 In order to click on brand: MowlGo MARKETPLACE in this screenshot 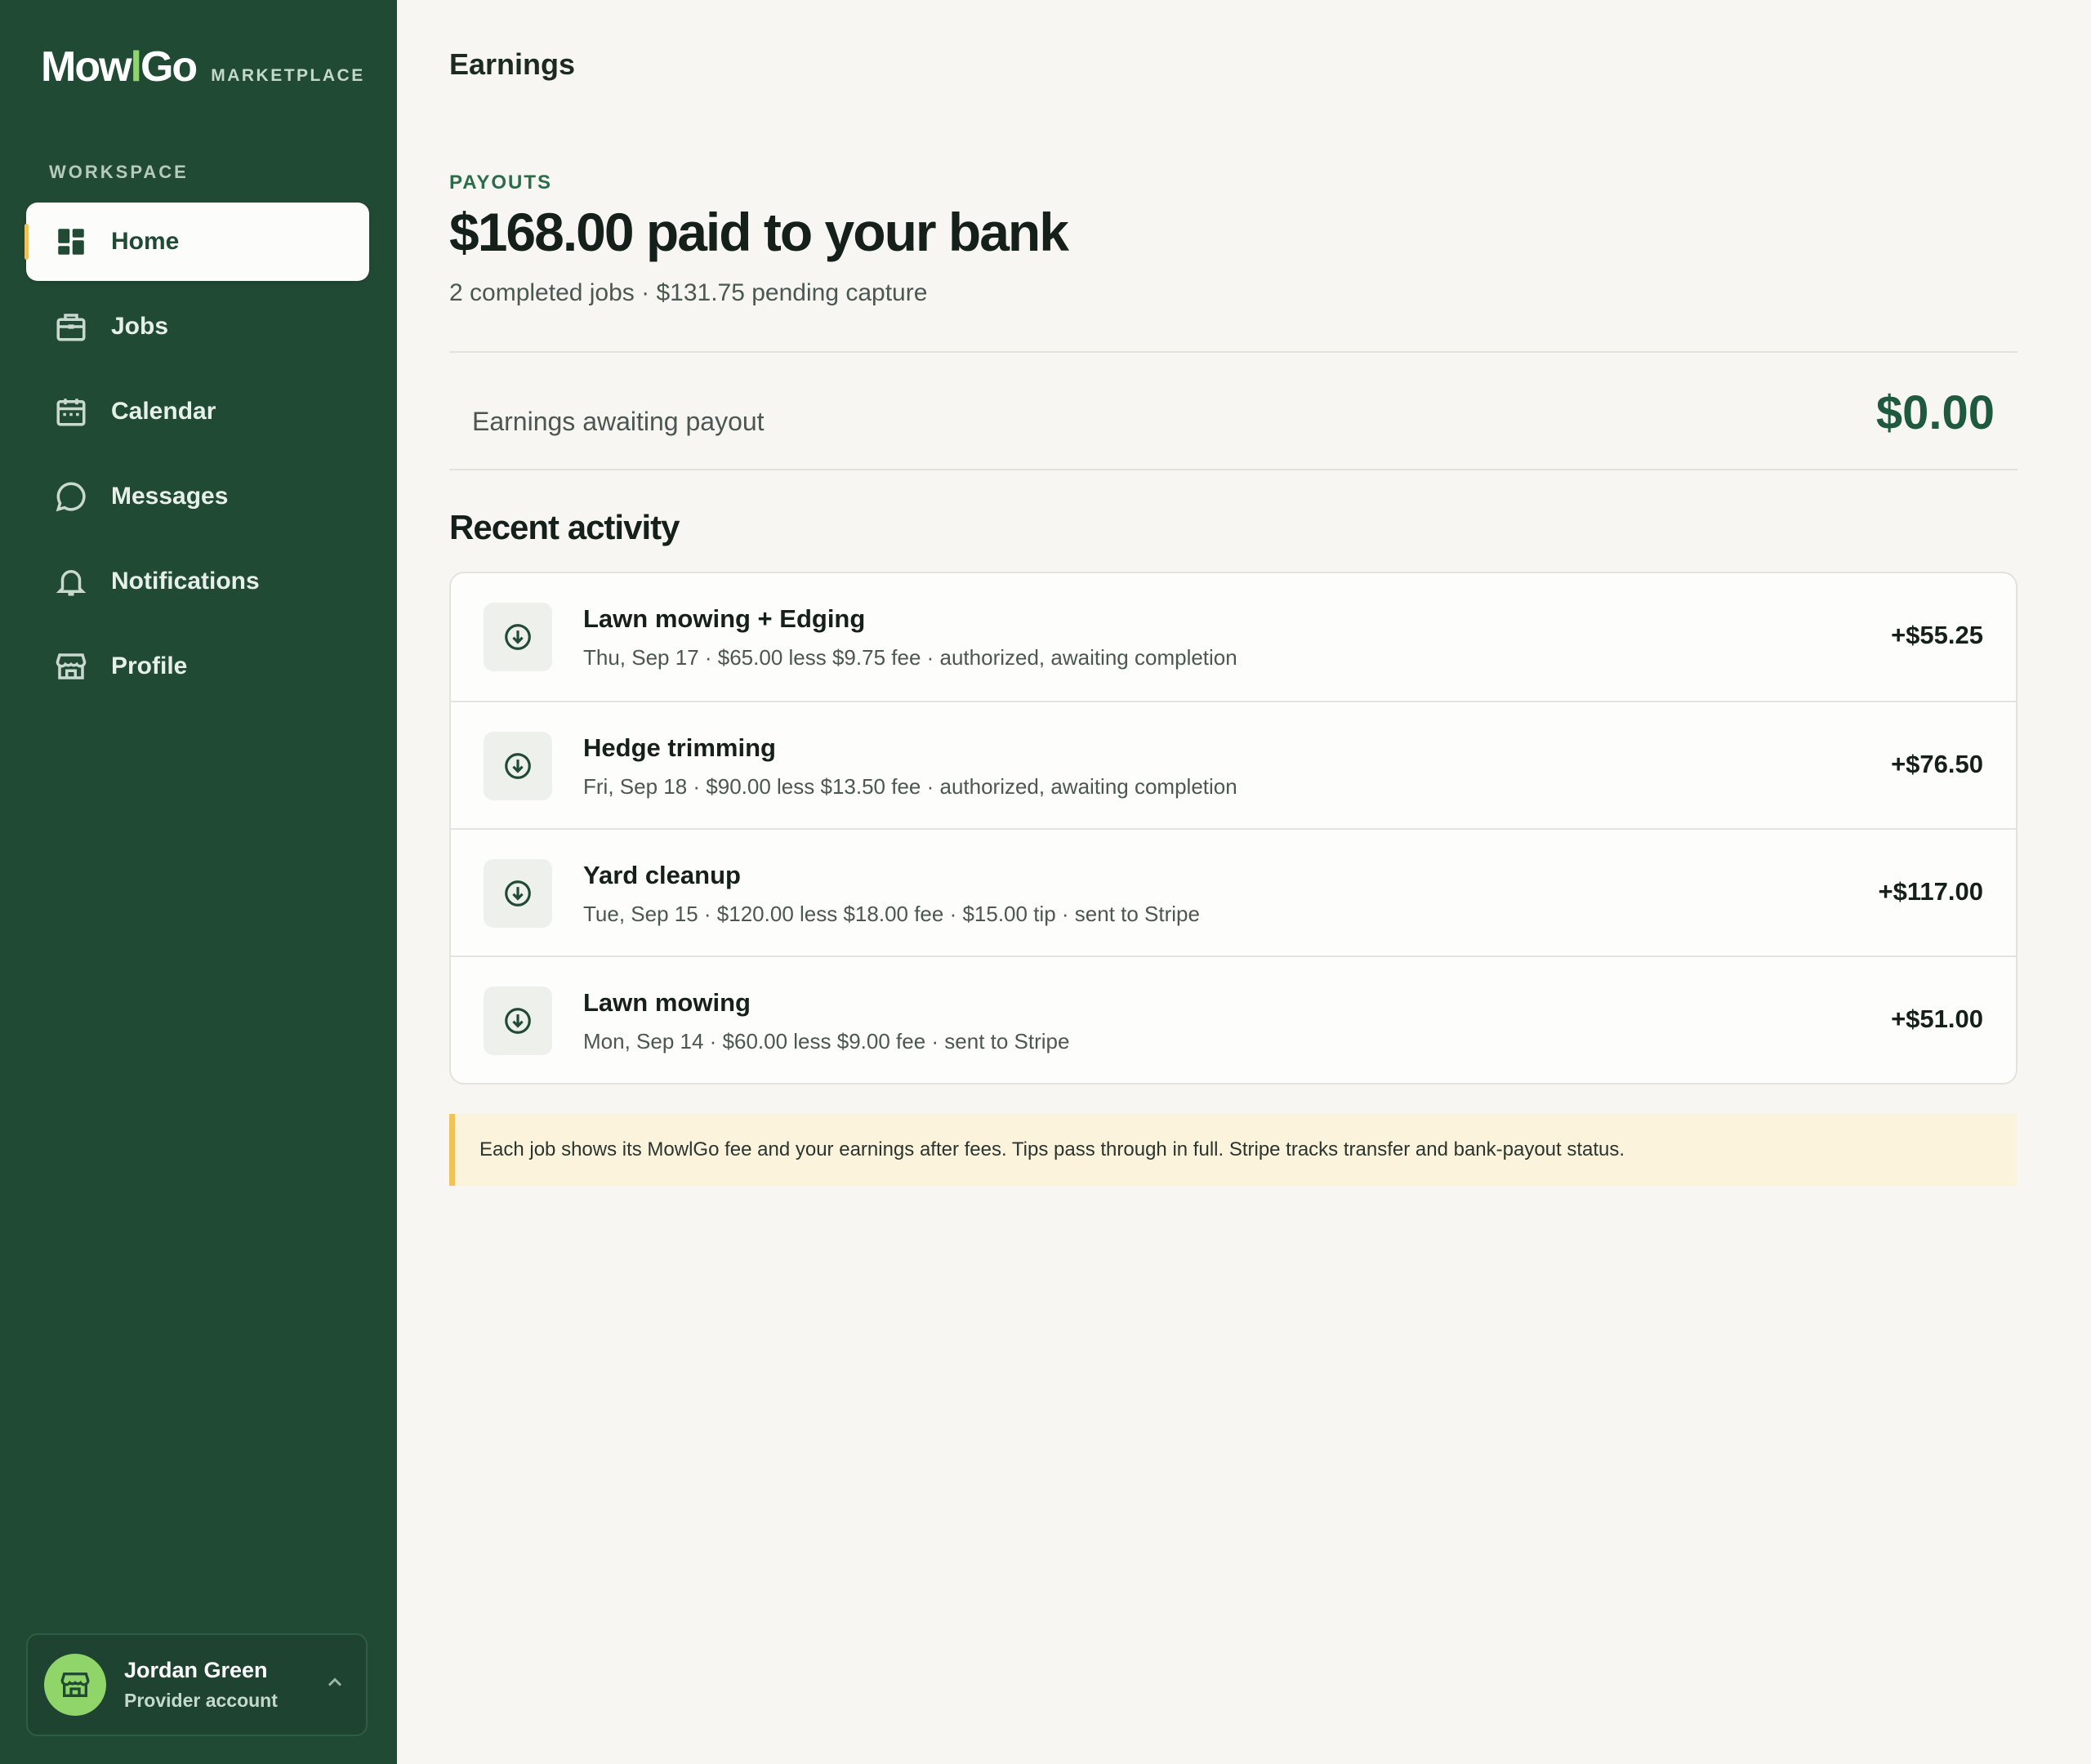, I will do `click(203, 66)`.